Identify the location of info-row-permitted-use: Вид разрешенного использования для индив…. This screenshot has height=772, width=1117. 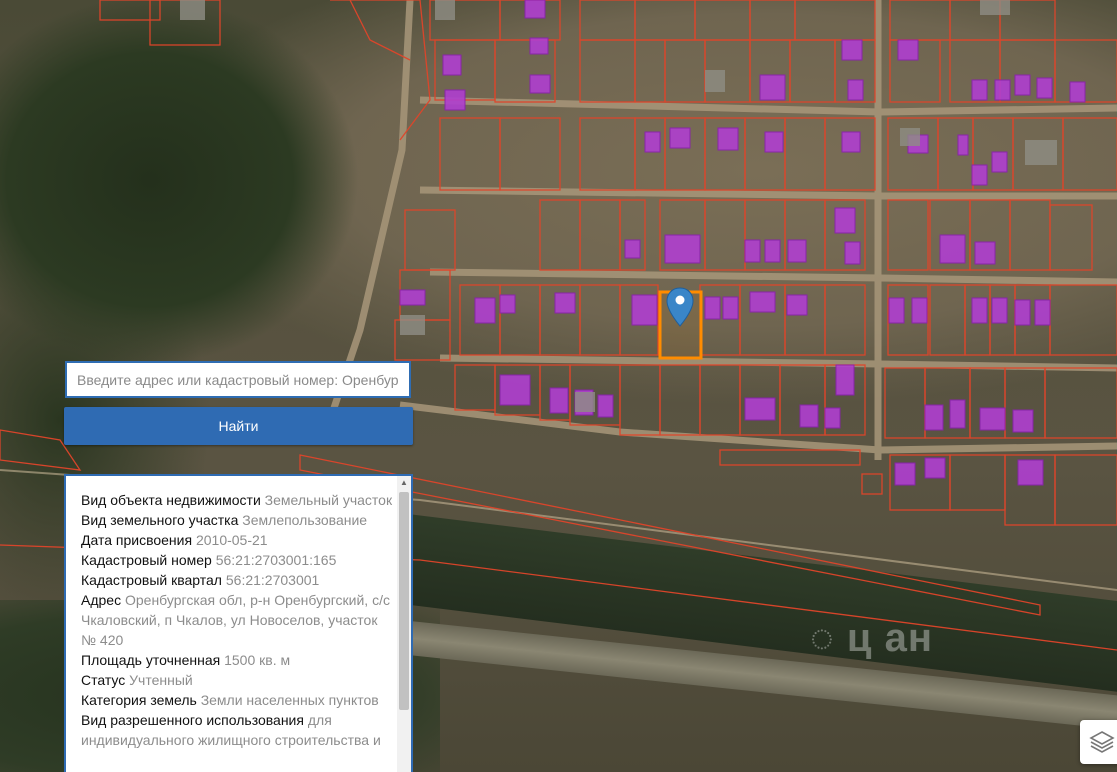
(231, 730).